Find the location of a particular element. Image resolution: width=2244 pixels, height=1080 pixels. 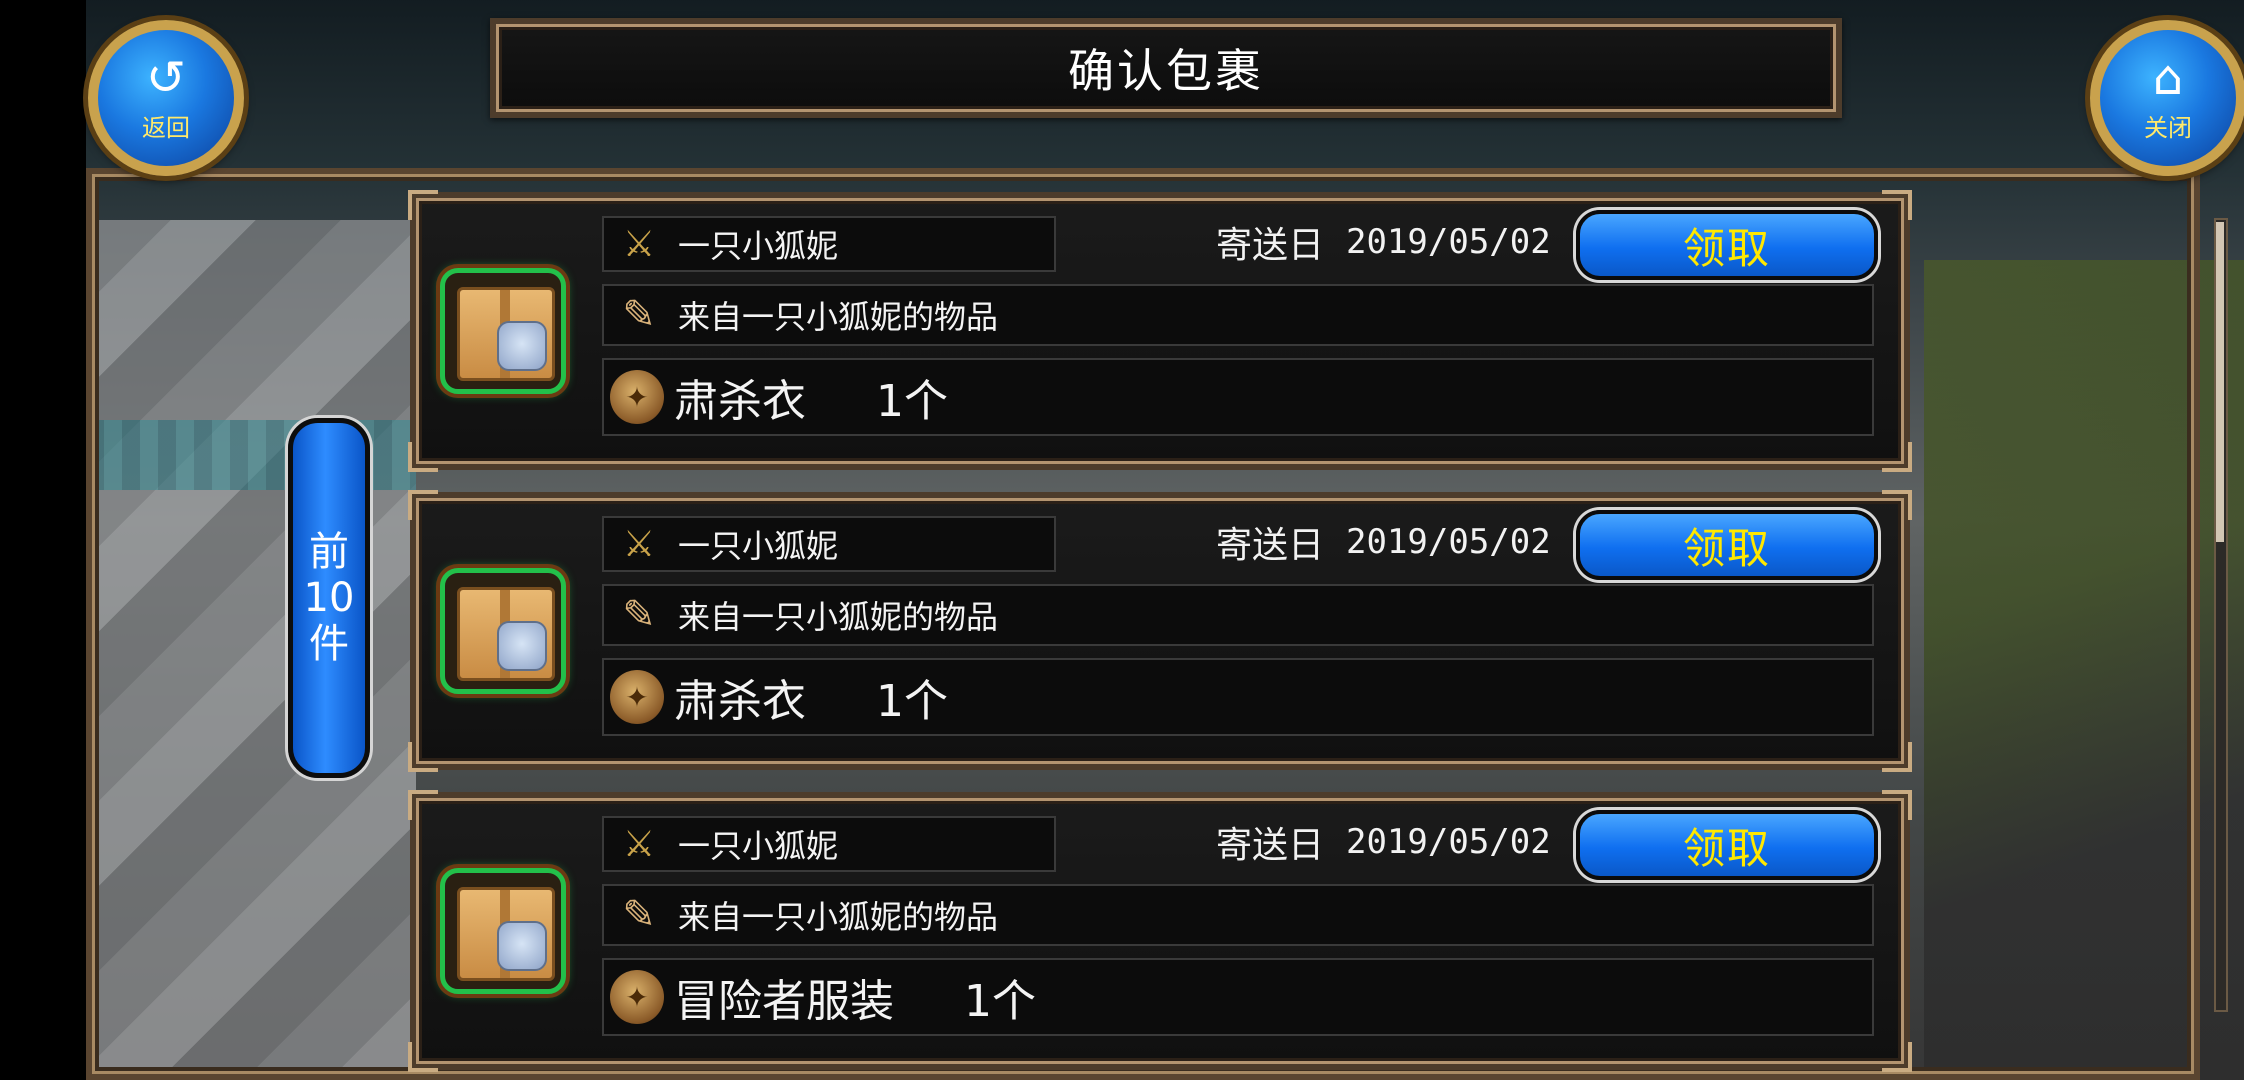

previous-10-tab: 前 10 件 is located at coordinates (329, 598).